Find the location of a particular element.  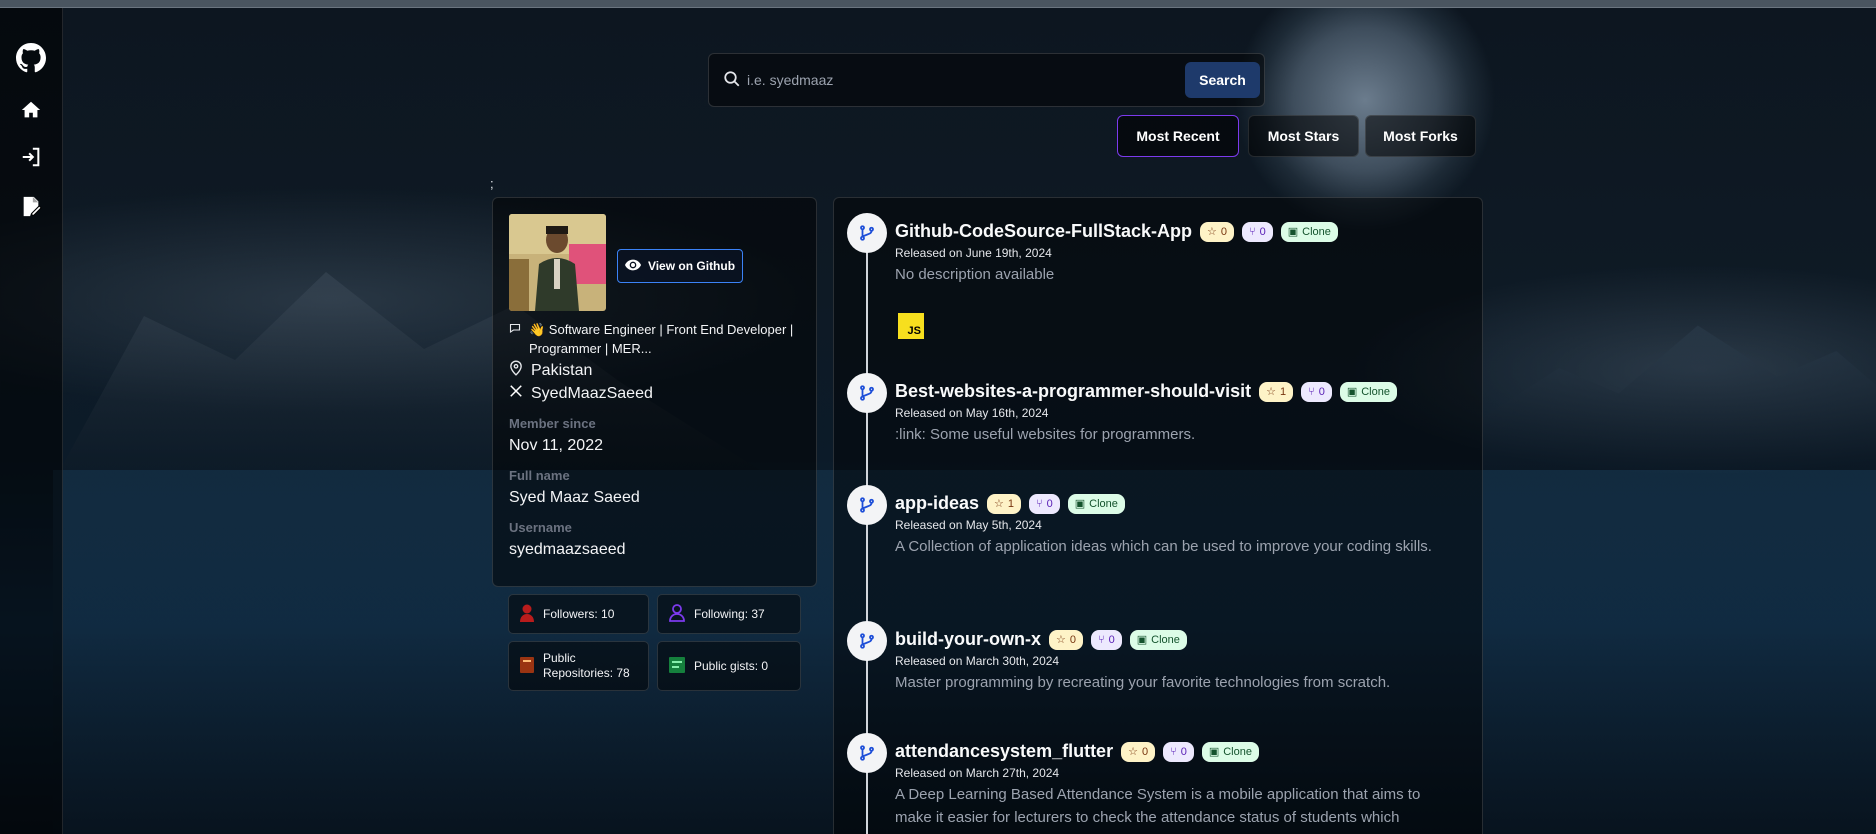

twitter-row: SyedMaazSaeed is located at coordinates (581, 393).